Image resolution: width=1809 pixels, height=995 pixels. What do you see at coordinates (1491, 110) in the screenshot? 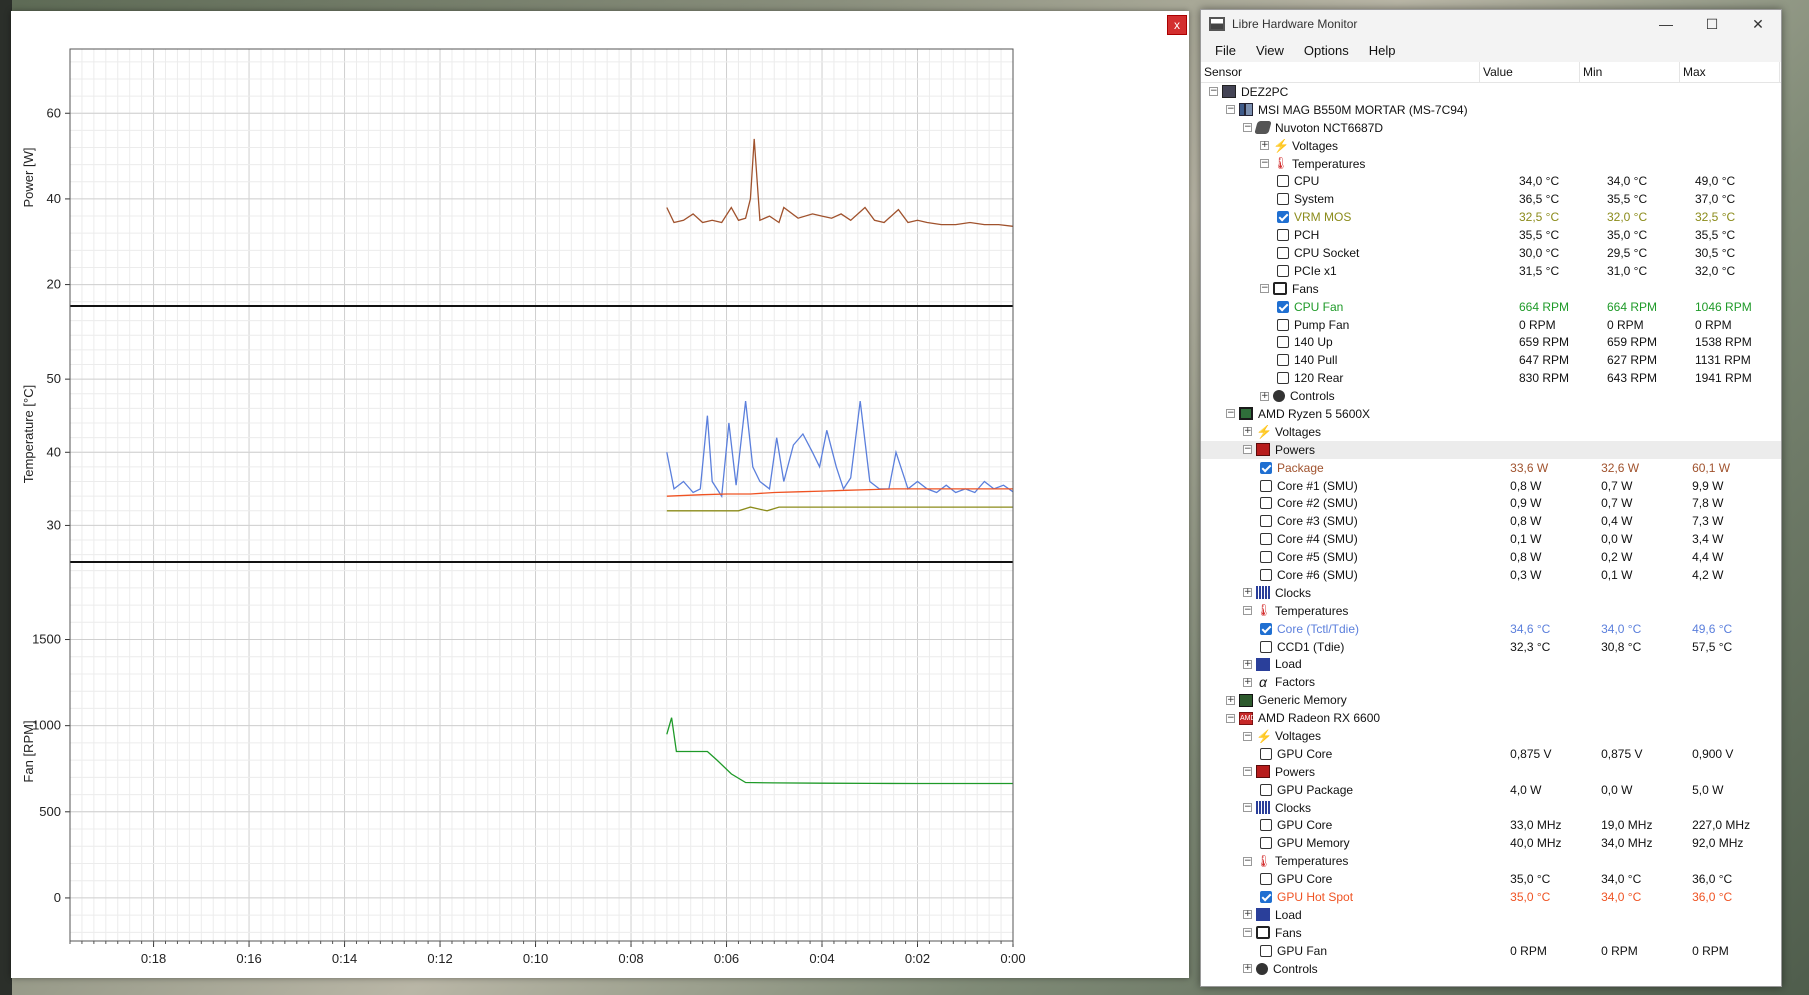
I see `tree-row: − MSI MAG B550M MORTAR (MS-7C94)` at bounding box center [1491, 110].